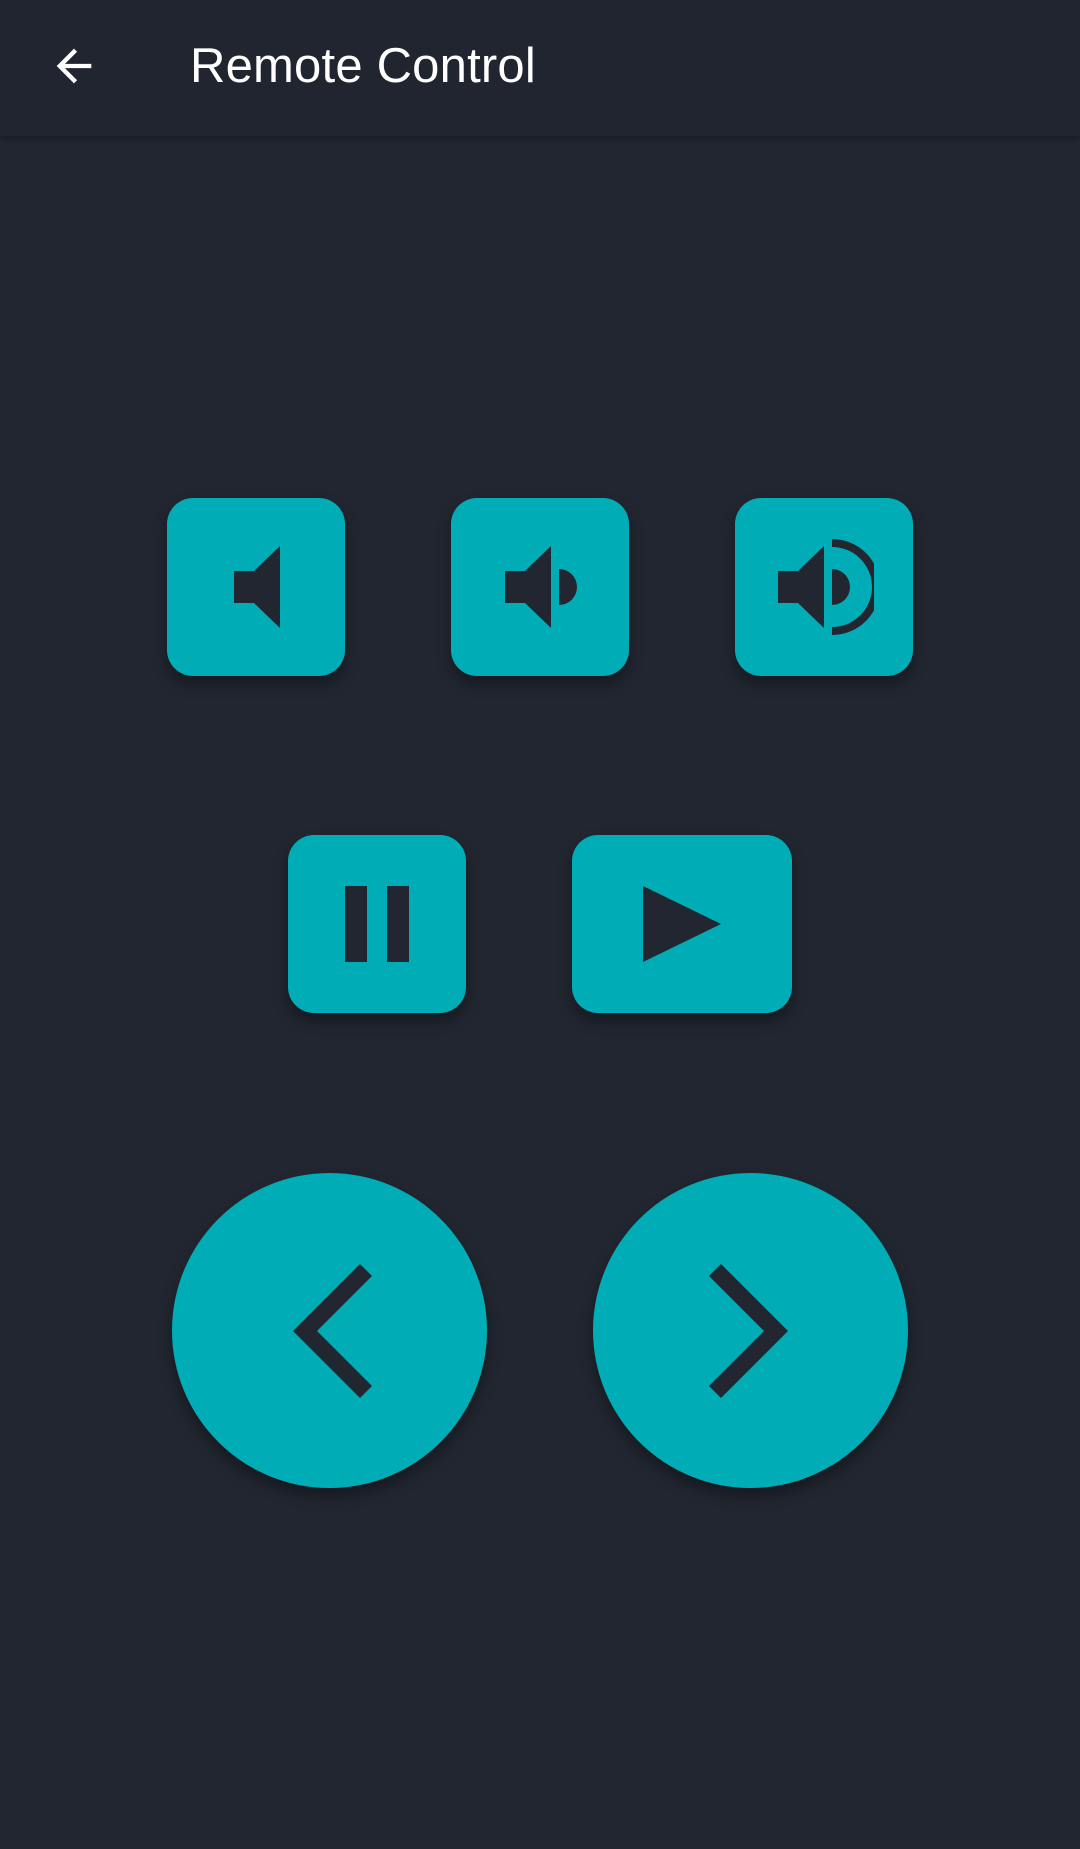  What do you see at coordinates (363, 66) in the screenshot?
I see `page-title: Remote Control` at bounding box center [363, 66].